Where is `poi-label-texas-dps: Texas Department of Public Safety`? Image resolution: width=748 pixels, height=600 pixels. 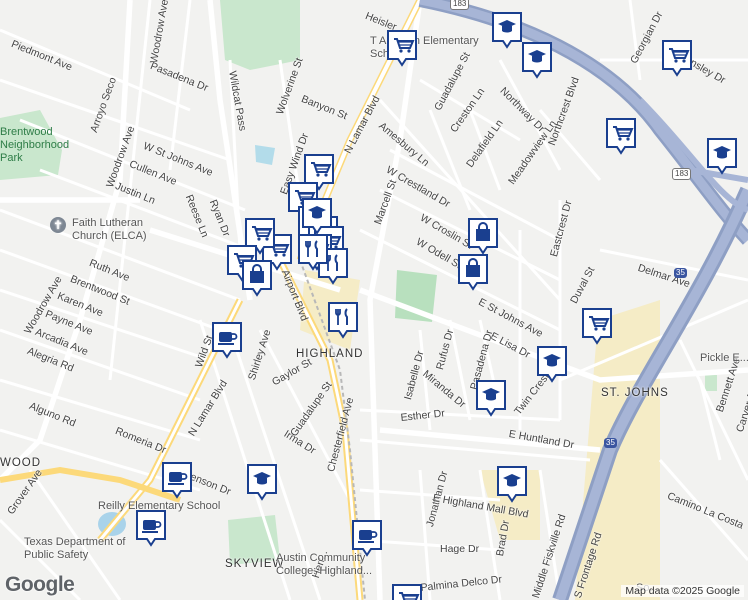
poi-label-texas-dps: Texas Department of Public Safety is located at coordinates (84, 549).